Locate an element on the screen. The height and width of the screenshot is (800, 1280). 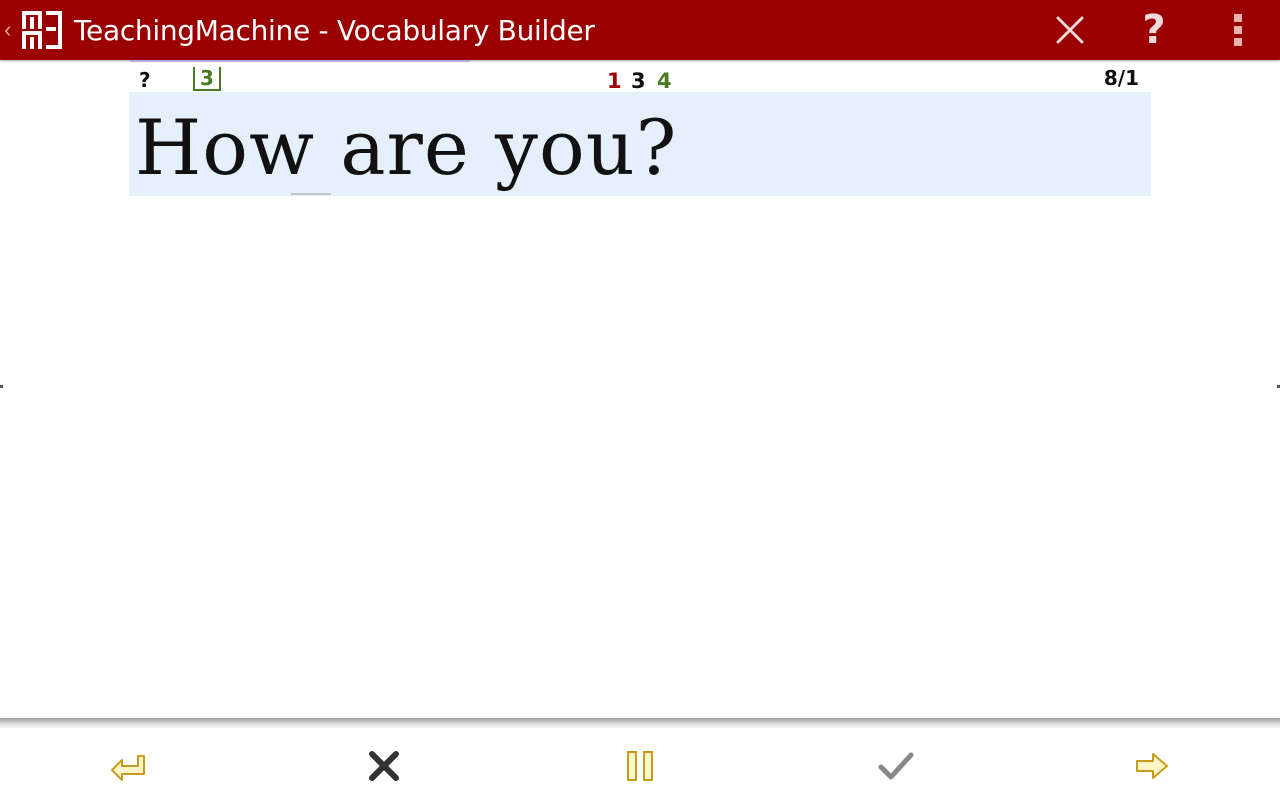
help-icon: ? is located at coordinates (1154, 30).